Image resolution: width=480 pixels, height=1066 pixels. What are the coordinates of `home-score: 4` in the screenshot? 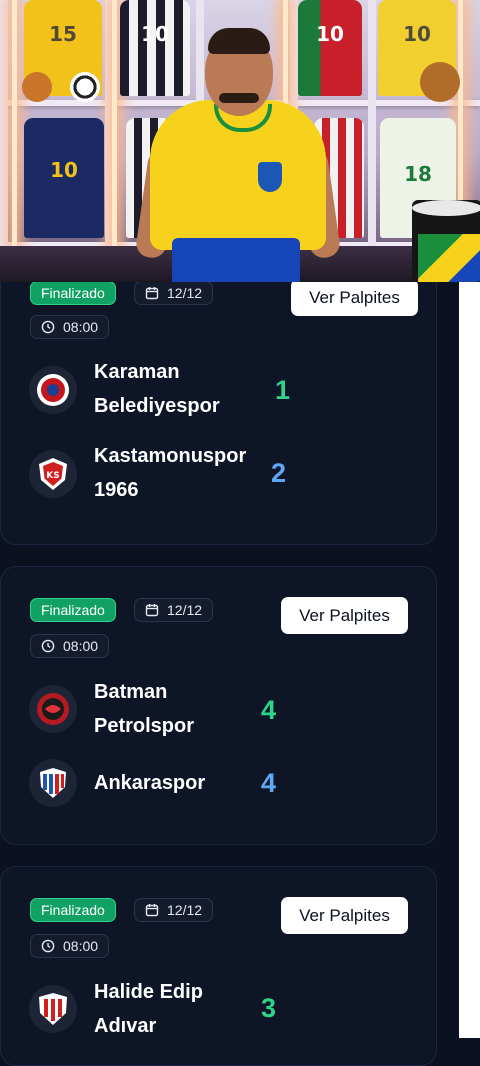 It's located at (269, 710).